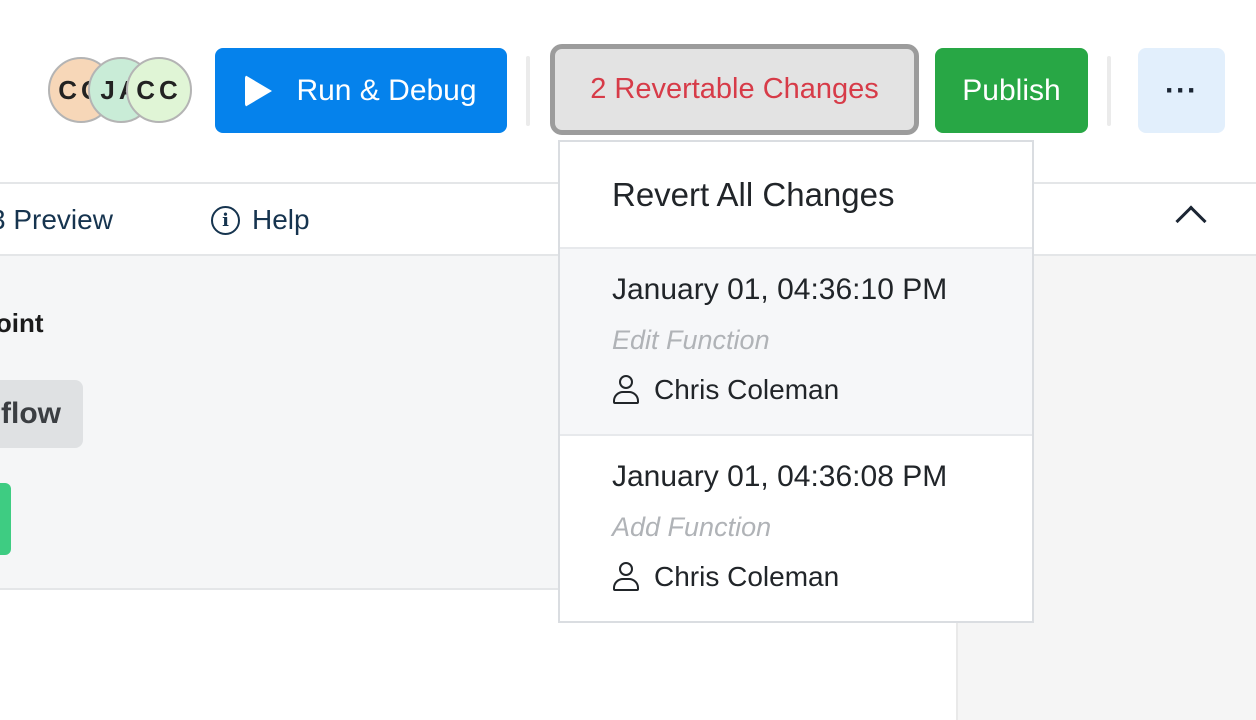 The image size is (1256, 720). I want to click on change-action: Add Function, so click(692, 527).